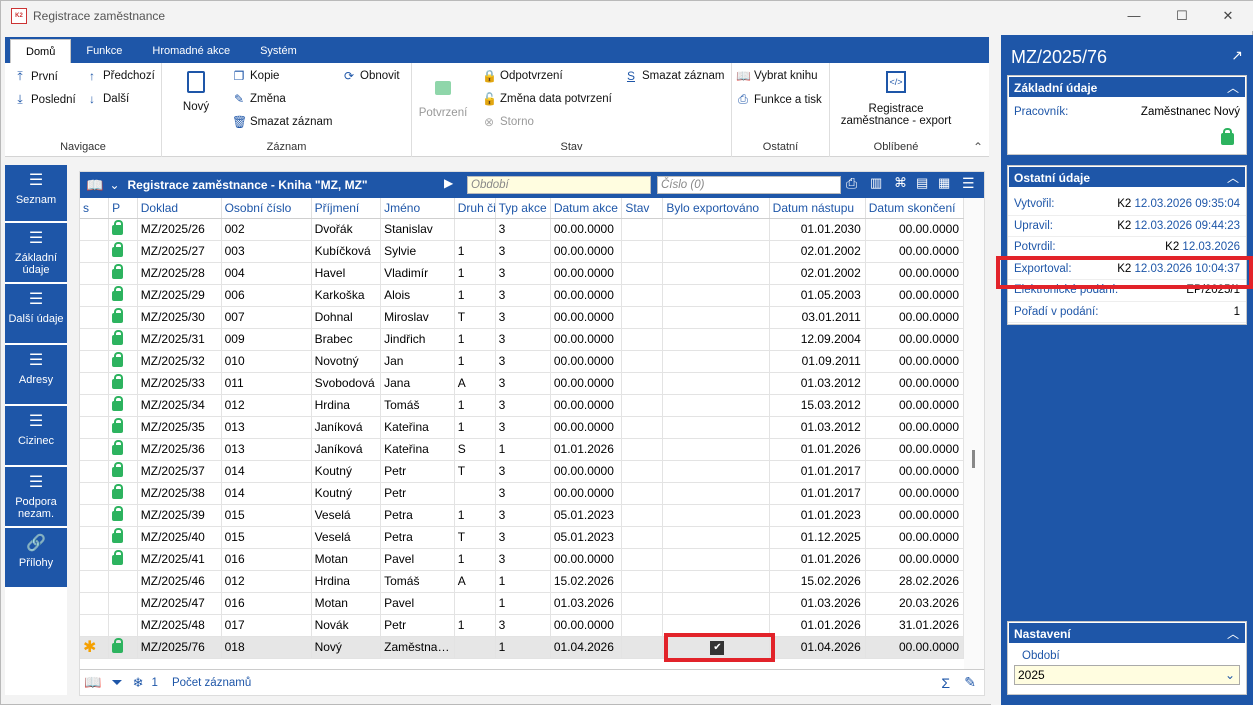 The width and height of the screenshot is (1253, 705). What do you see at coordinates (716, 208) in the screenshot?
I see `column-header: Bylo exportováno` at bounding box center [716, 208].